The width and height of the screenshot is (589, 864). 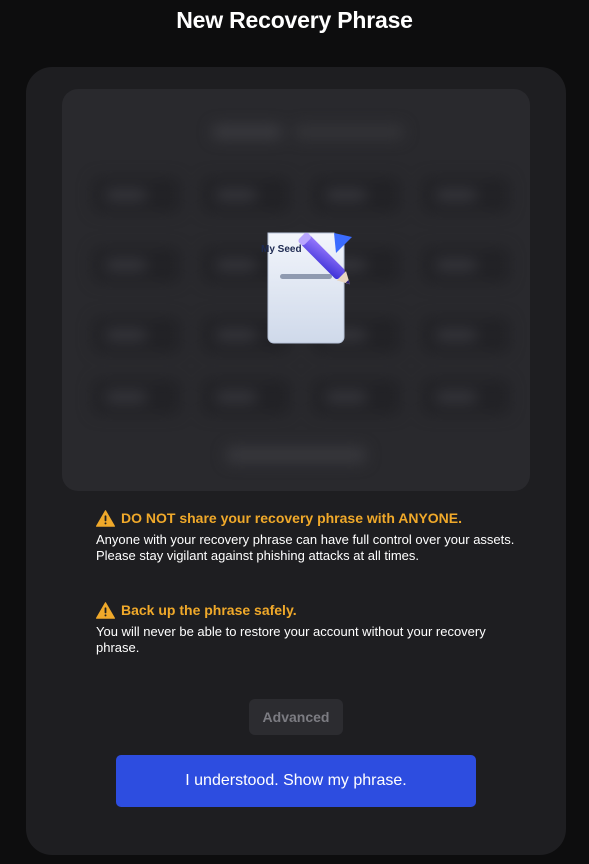 What do you see at coordinates (294, 20) in the screenshot?
I see `page-title: New Recovery Phrase` at bounding box center [294, 20].